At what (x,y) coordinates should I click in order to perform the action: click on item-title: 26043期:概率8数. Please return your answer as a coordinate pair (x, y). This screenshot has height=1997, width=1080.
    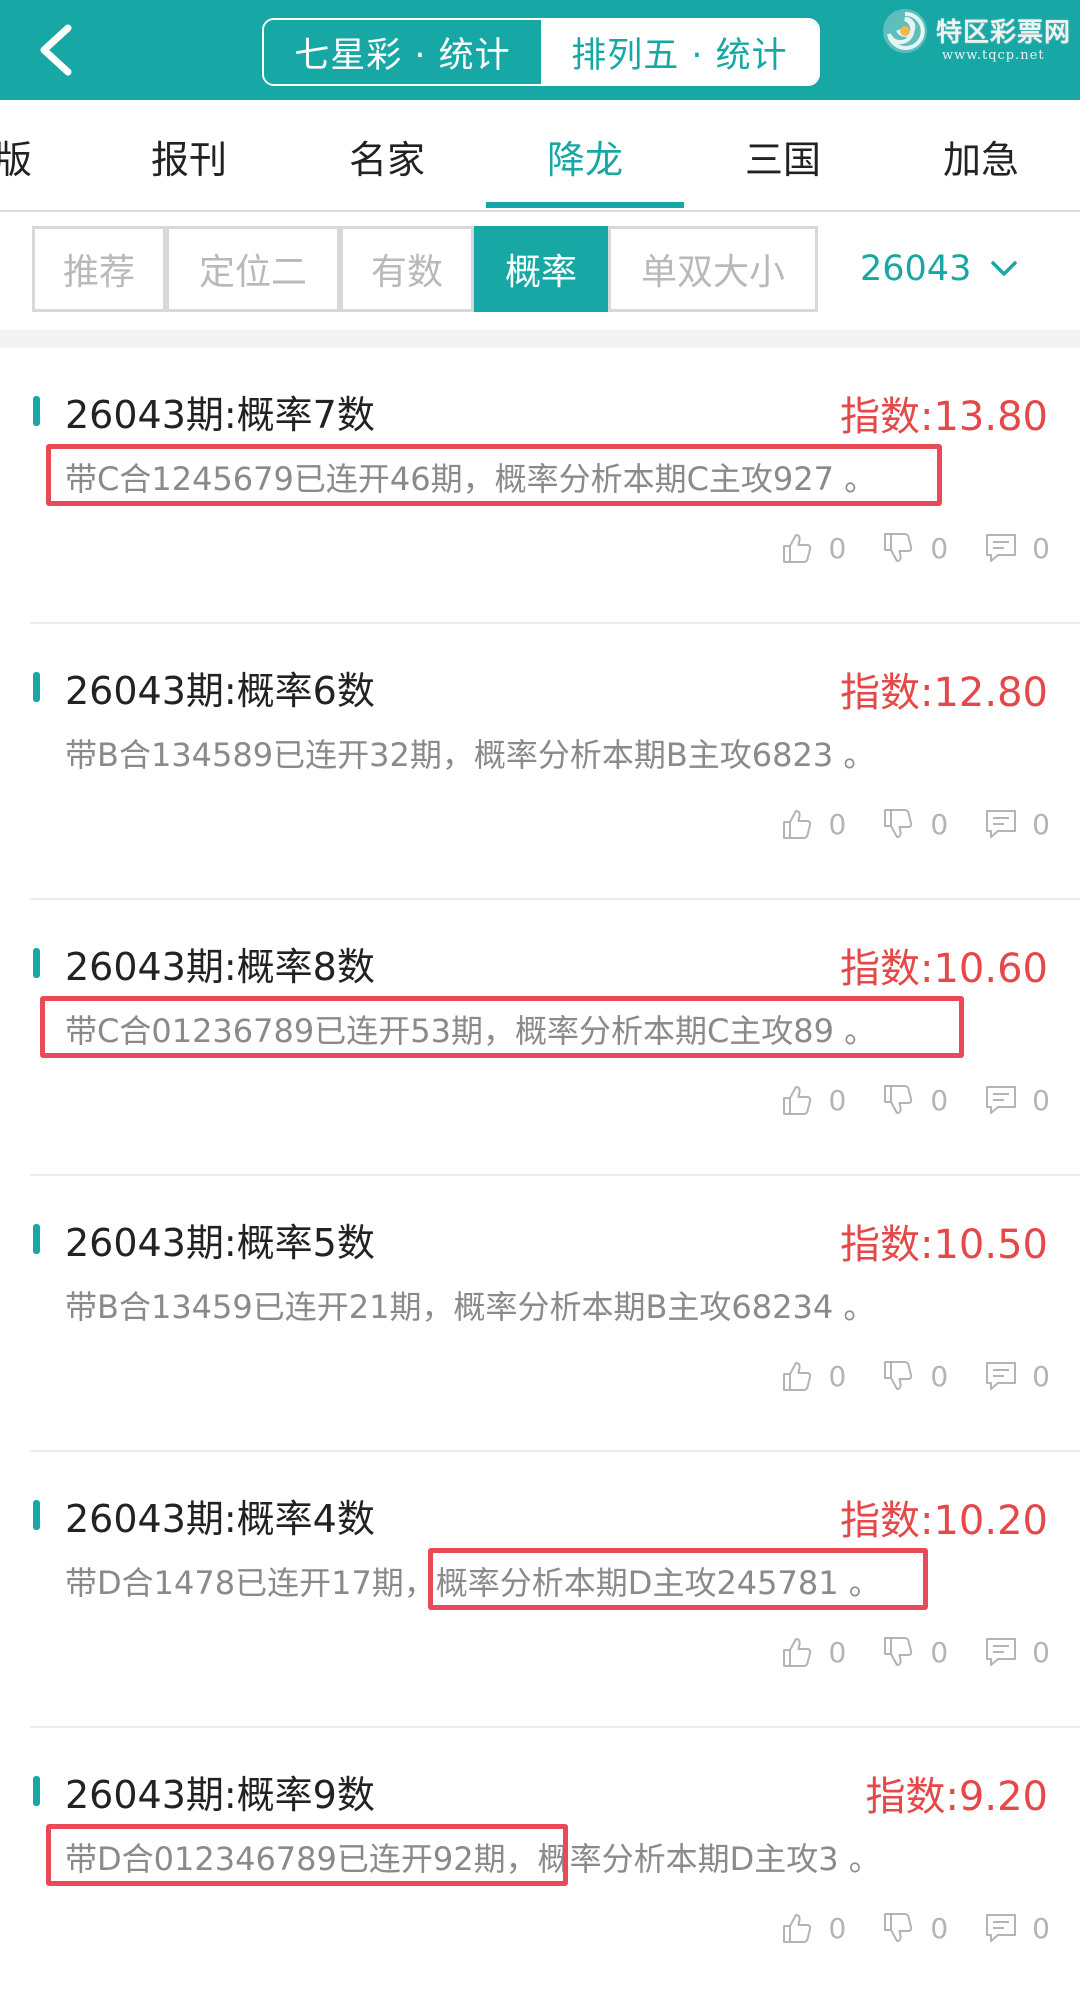
    Looking at the image, I should click on (220, 967).